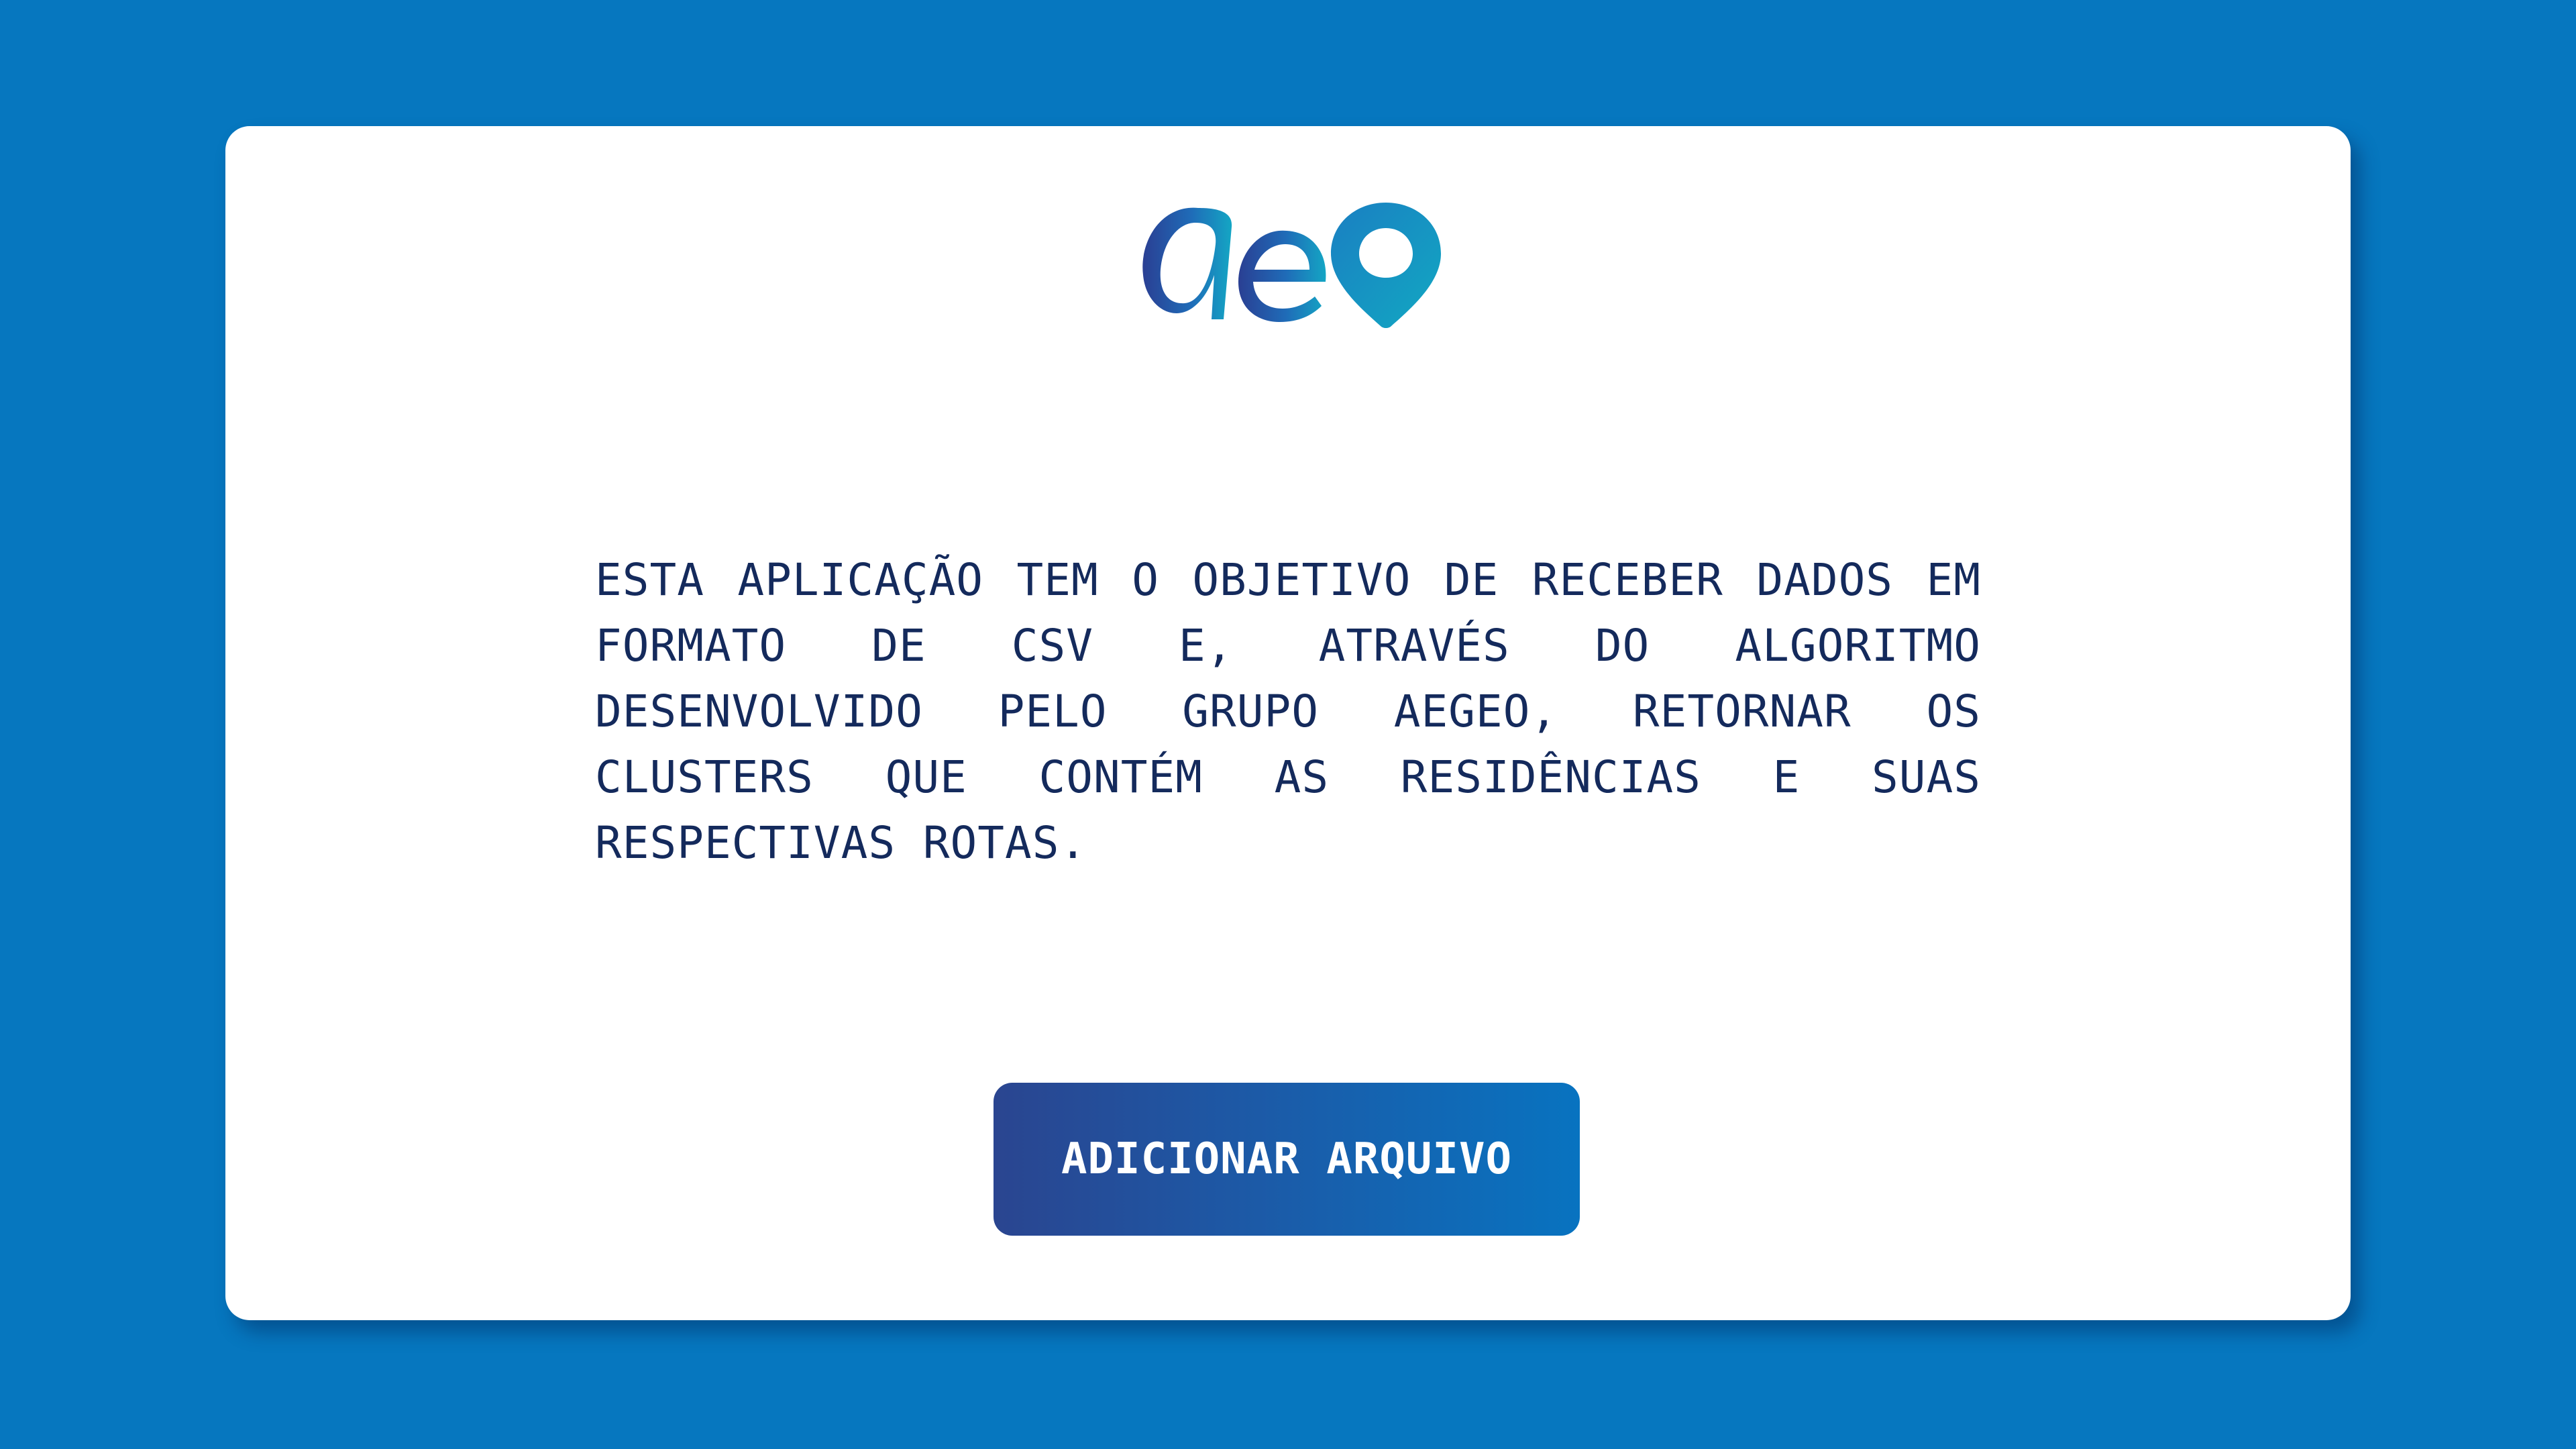 The width and height of the screenshot is (2576, 1449). I want to click on add-file-button: ADICIONAR ARQUIVO, so click(1287, 1159).